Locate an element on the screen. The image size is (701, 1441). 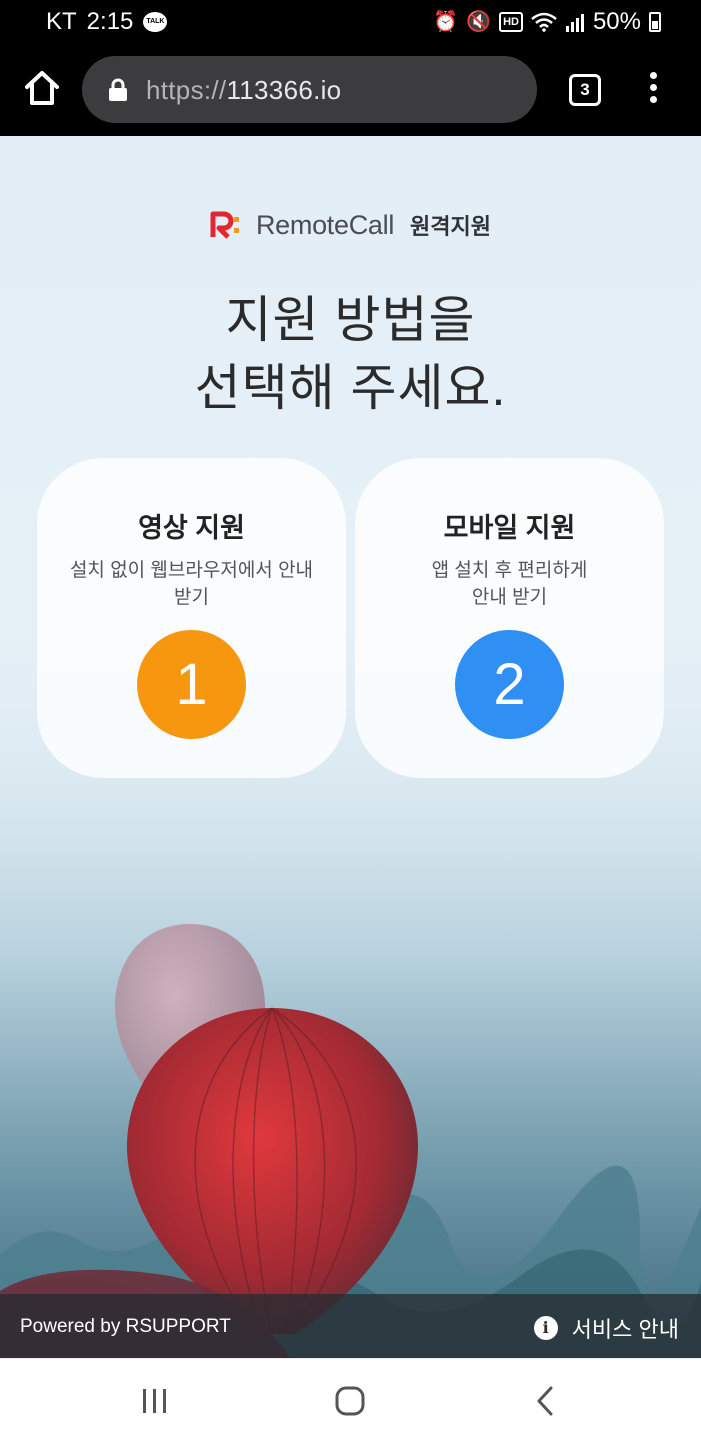
card-title: 모바일 지원 is located at coordinates (509, 528).